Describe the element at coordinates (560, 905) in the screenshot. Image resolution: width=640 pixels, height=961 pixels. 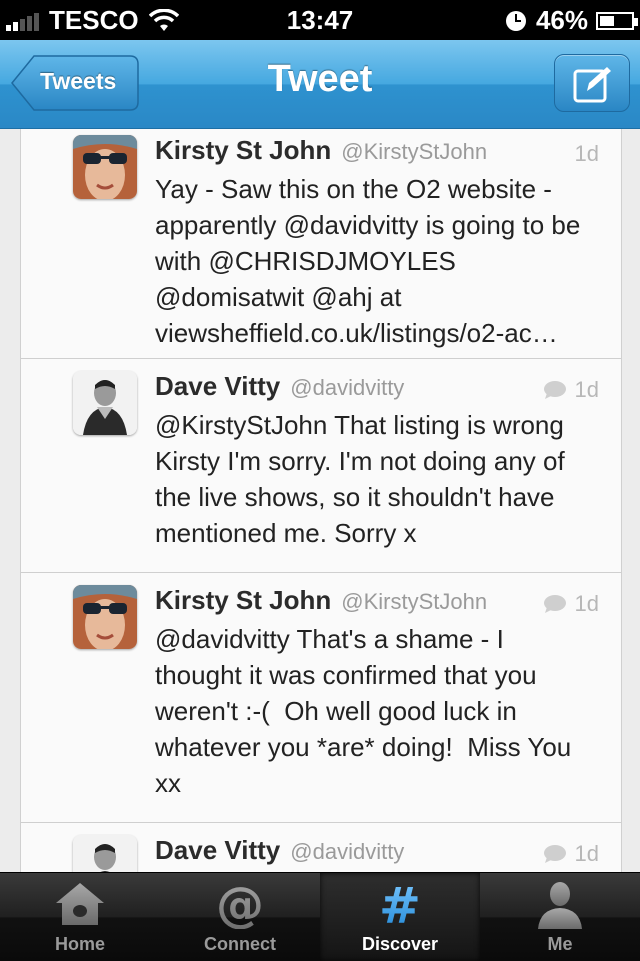
I see `person-icon` at that location.